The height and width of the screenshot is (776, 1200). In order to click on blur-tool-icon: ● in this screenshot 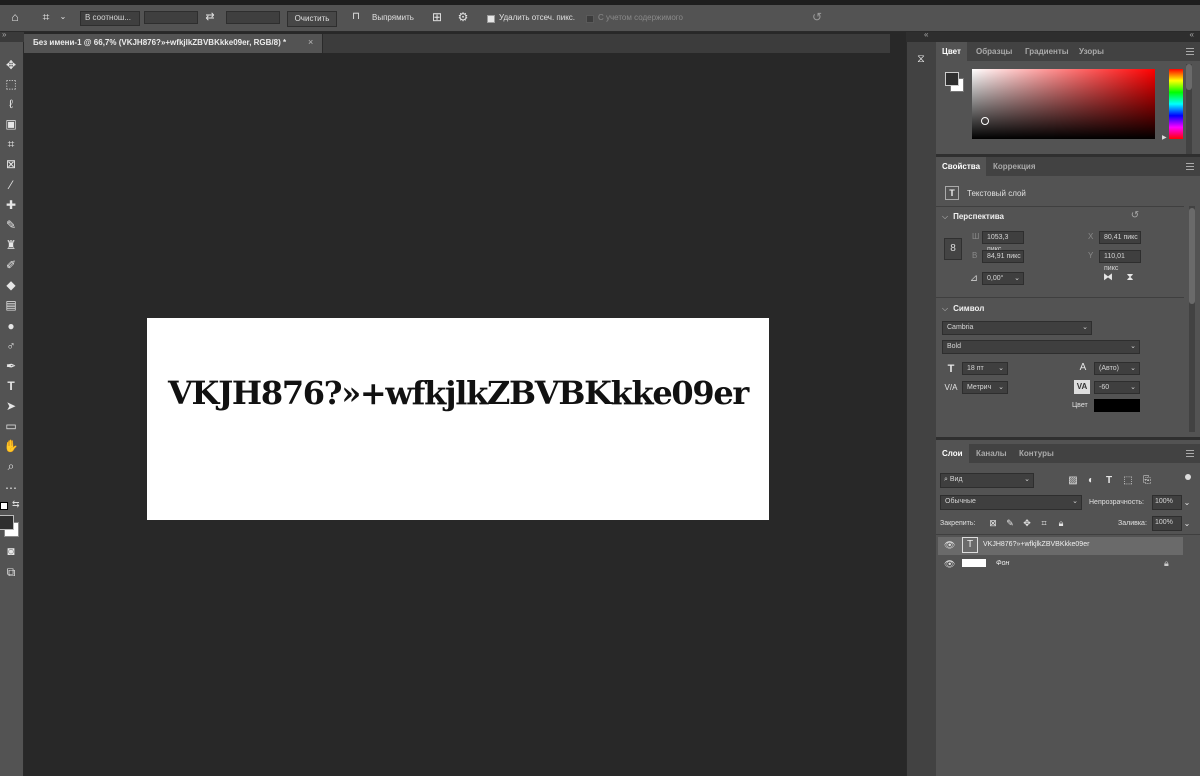, I will do `click(11, 326)`.